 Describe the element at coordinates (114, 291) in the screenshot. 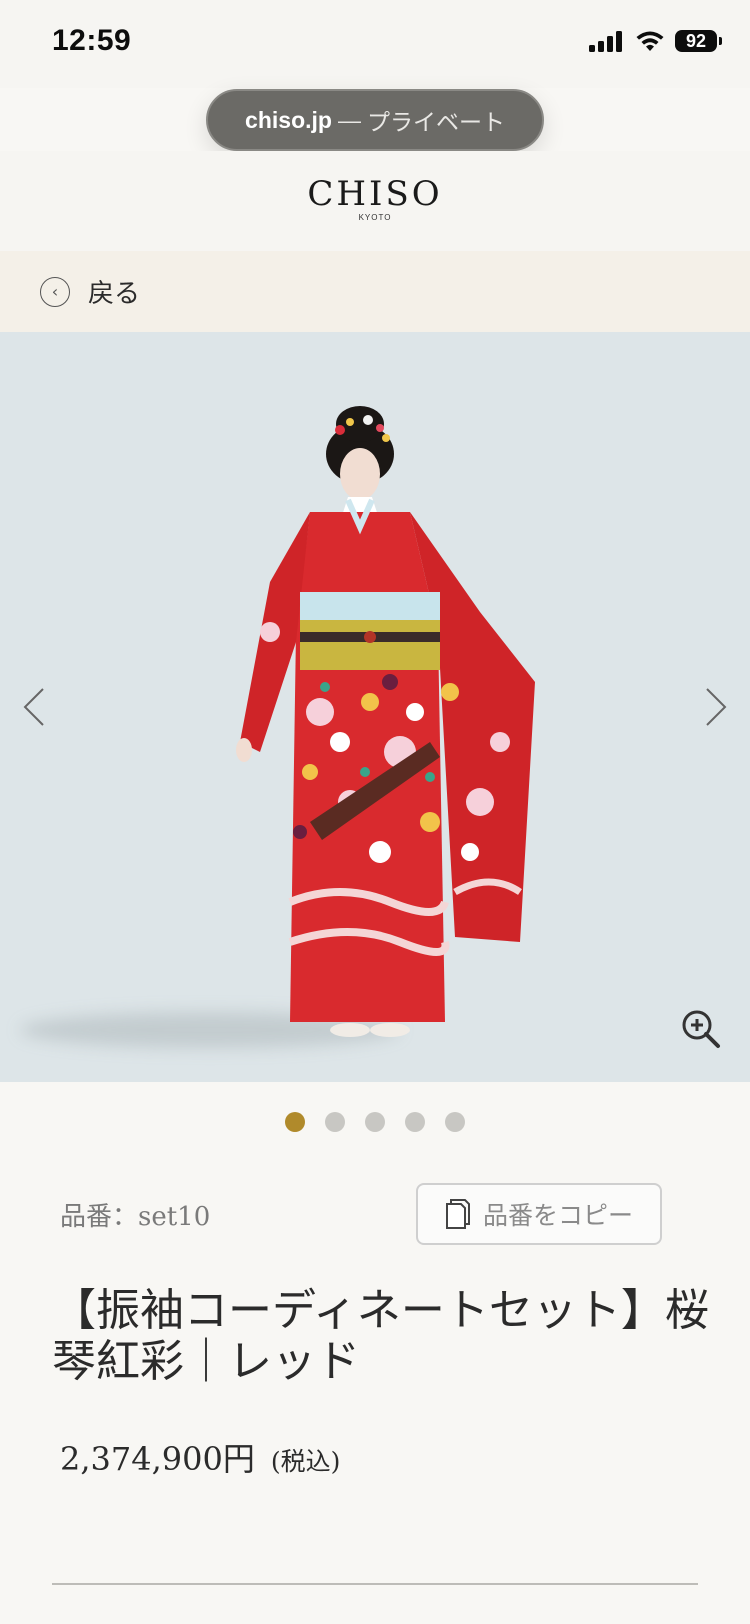

I see `back-label: 戻る` at that location.